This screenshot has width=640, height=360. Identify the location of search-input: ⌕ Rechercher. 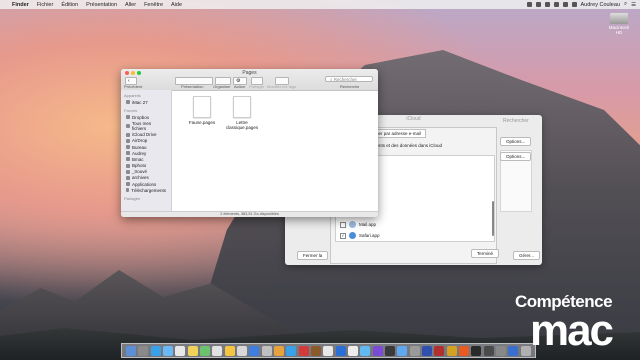
(349, 79).